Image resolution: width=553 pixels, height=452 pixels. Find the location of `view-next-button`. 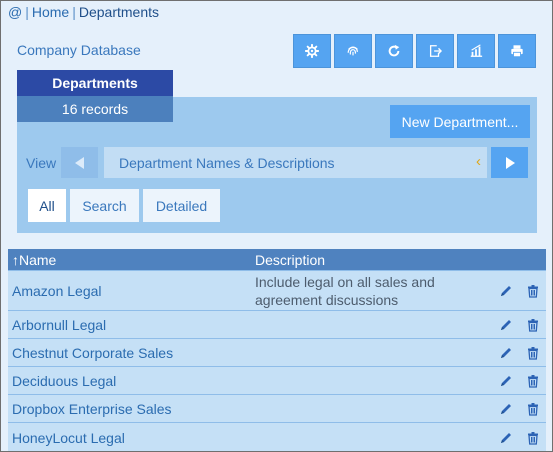

view-next-button is located at coordinates (509, 162).